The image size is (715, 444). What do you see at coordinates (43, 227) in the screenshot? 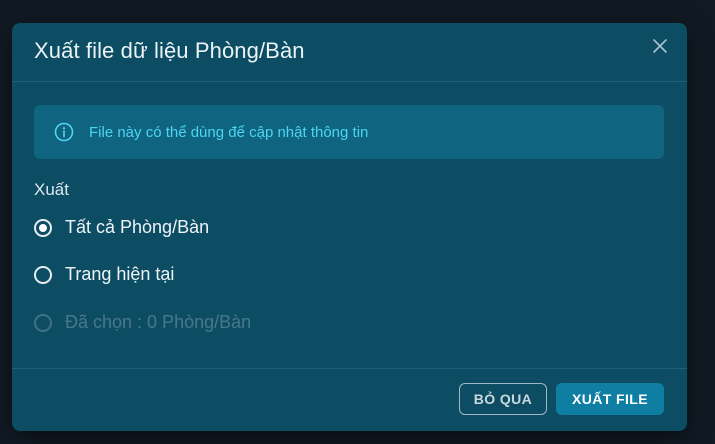
I see `radio-checked` at bounding box center [43, 227].